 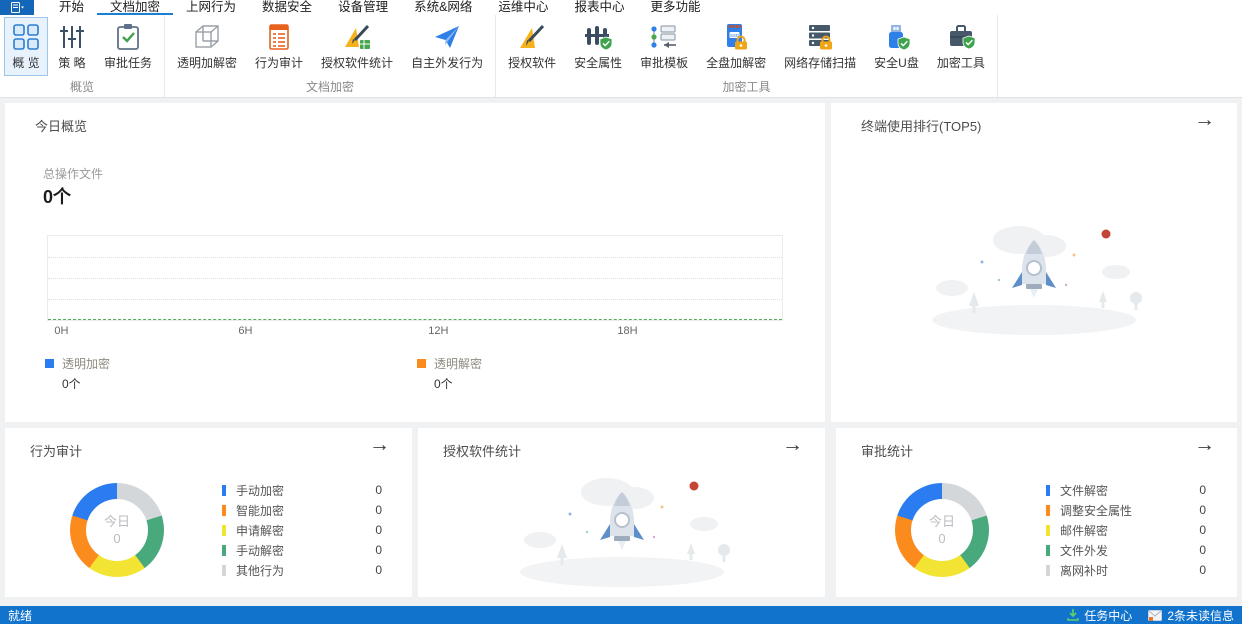 What do you see at coordinates (599, 38) in the screenshot?
I see `fence-shield-icon` at bounding box center [599, 38].